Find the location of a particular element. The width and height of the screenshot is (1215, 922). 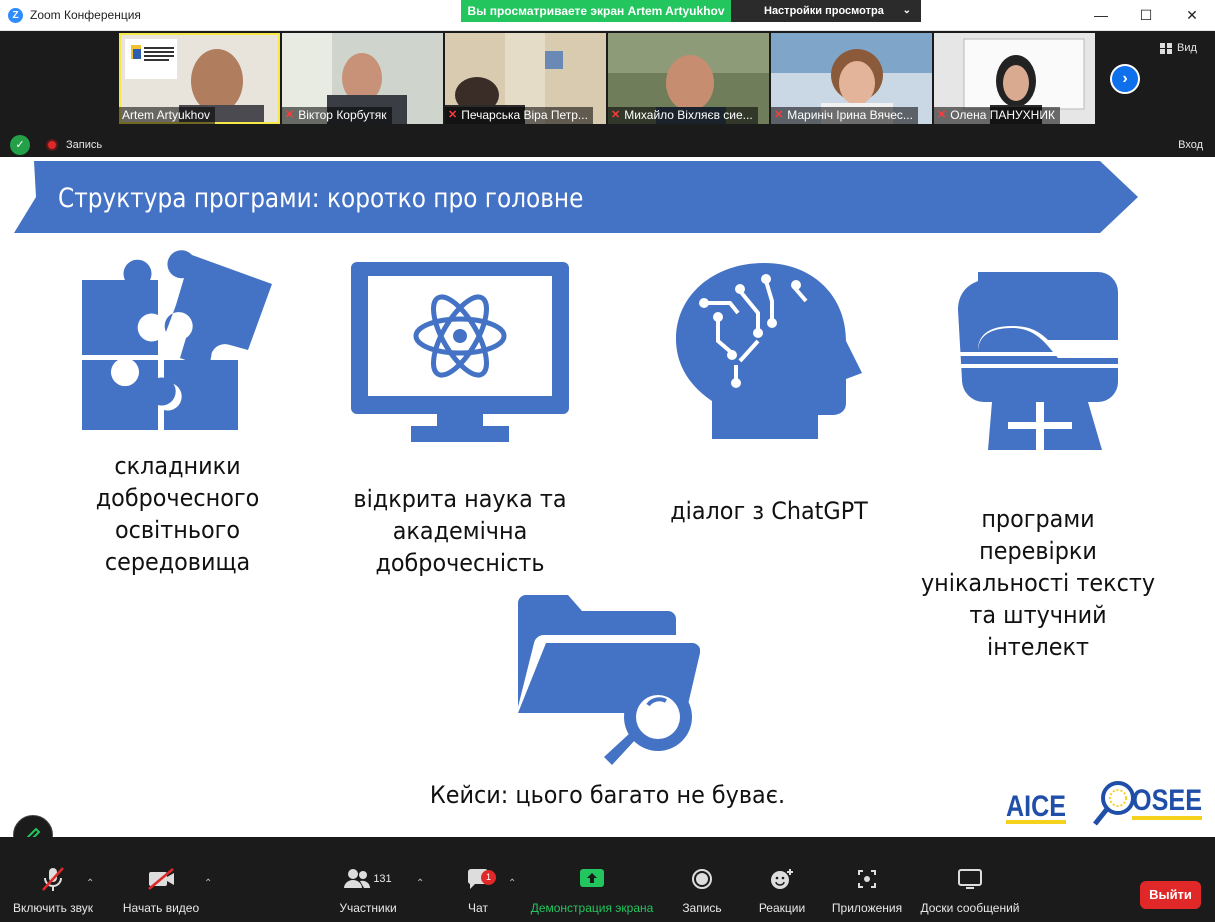

audio-options-caret-icon: ⌃ is located at coordinates (90, 883).